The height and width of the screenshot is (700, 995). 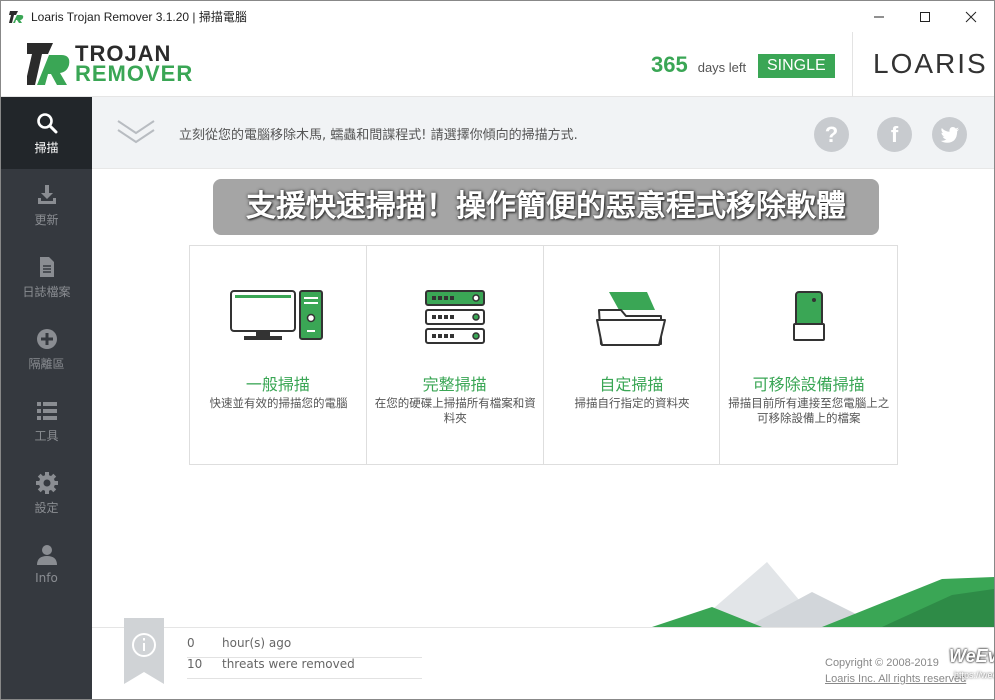 What do you see at coordinates (46, 123) in the screenshot?
I see `search-icon` at bounding box center [46, 123].